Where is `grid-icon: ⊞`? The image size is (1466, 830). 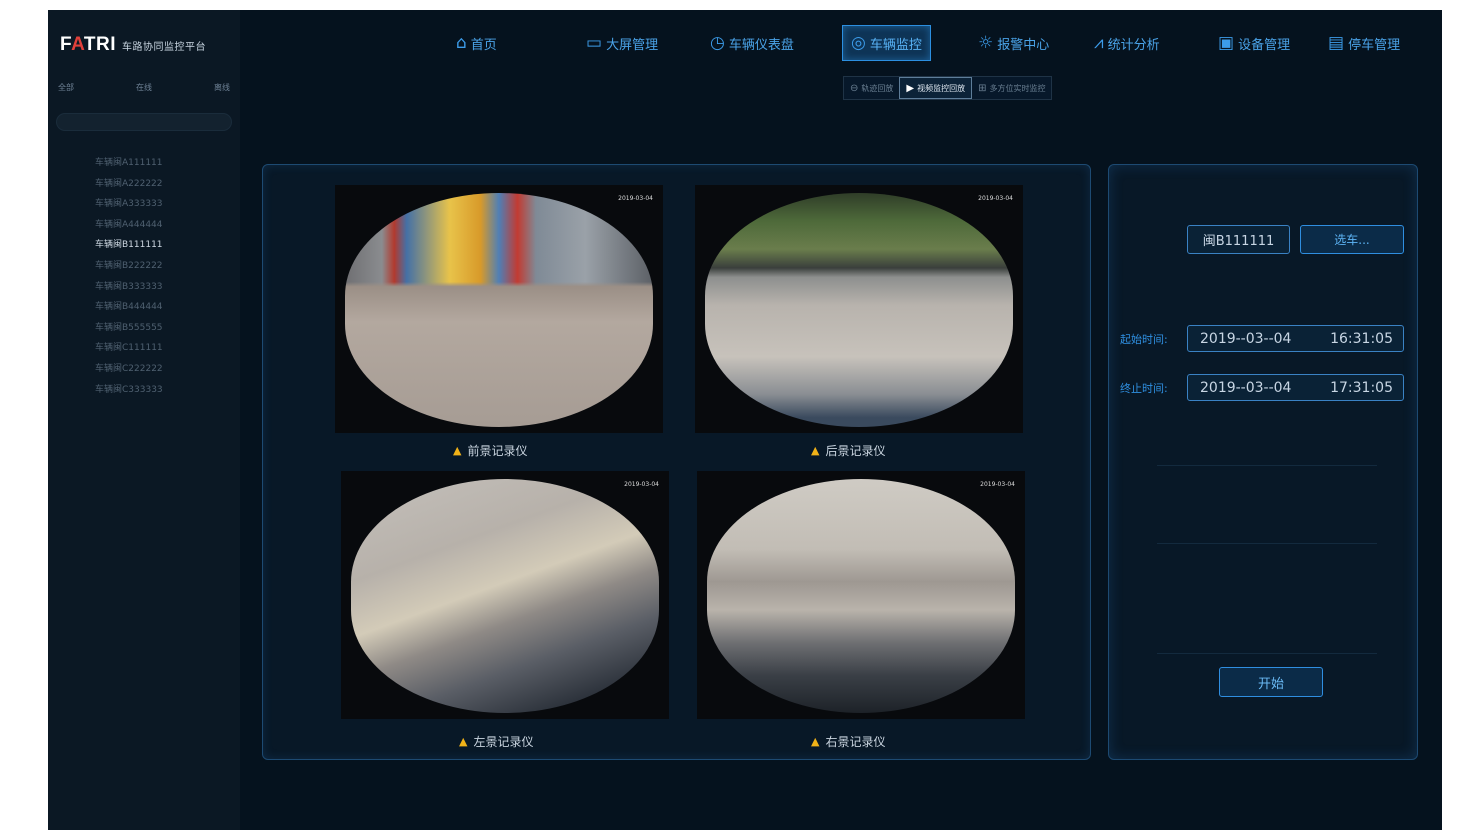 grid-icon: ⊞ is located at coordinates (982, 88).